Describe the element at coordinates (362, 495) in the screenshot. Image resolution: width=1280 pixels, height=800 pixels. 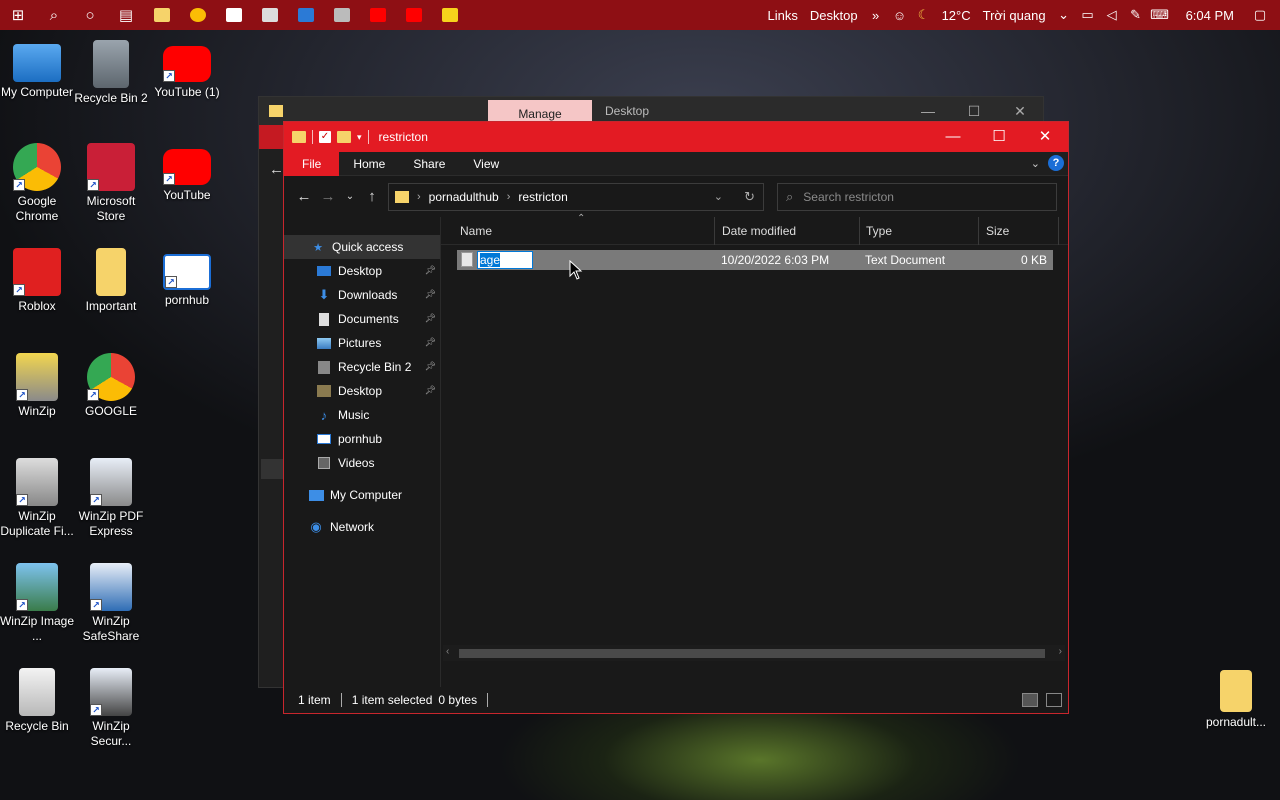
I see `nav-item-my-computer: My Computer` at that location.